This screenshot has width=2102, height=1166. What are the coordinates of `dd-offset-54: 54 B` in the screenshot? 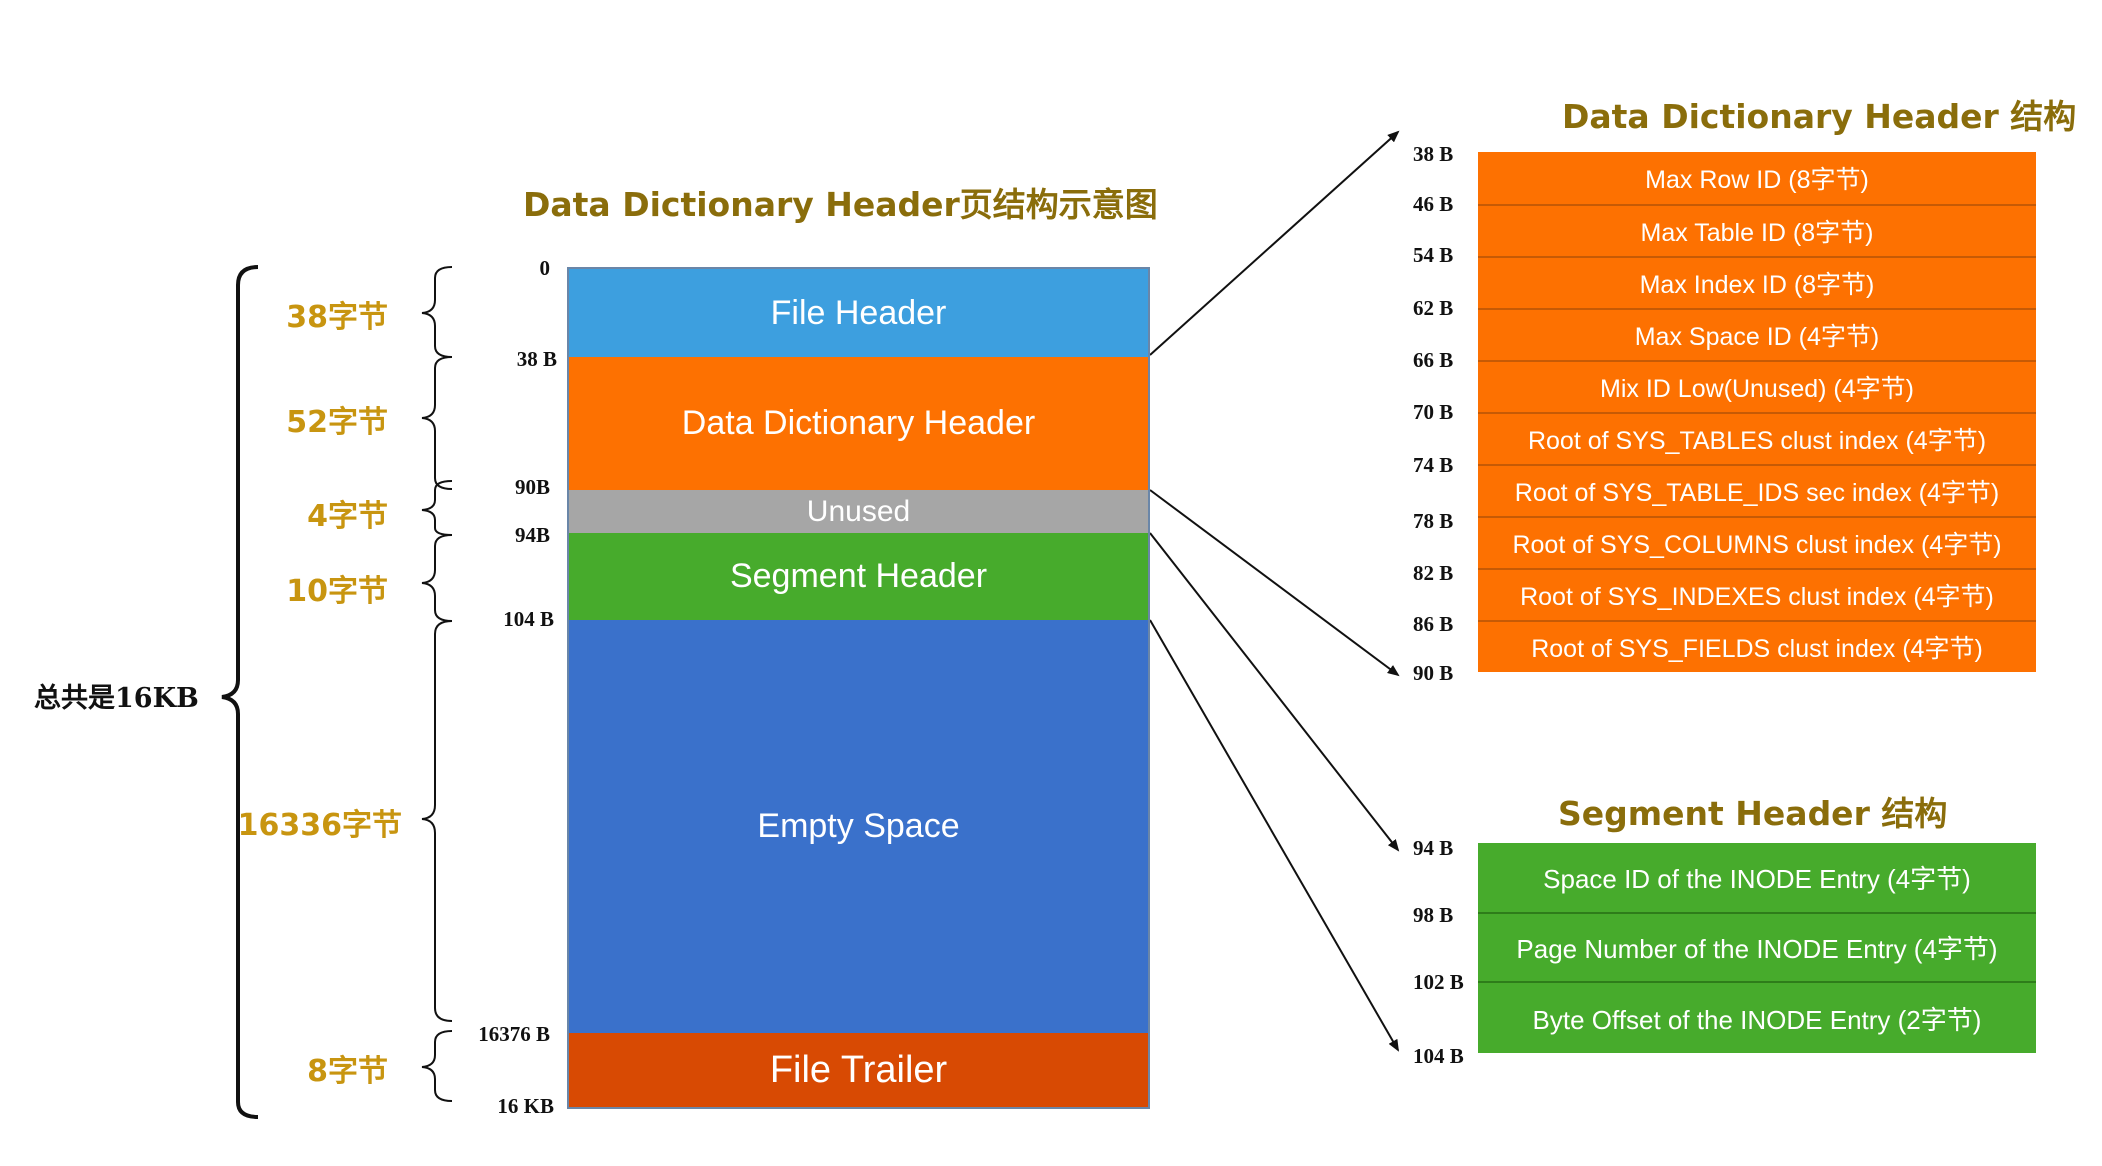 It's located at (1433, 255).